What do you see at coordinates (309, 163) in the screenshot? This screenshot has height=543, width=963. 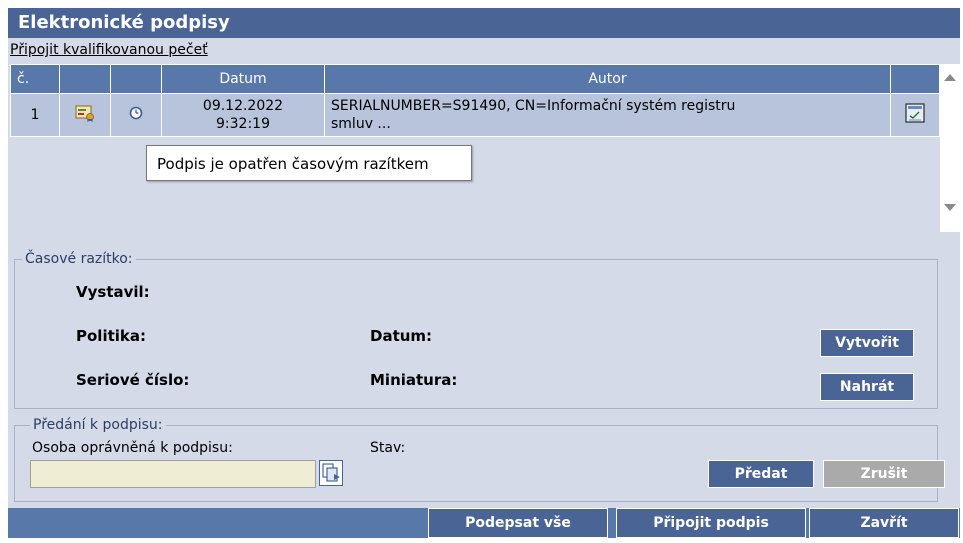 I see `timestamp-tooltip: Podpis je opatřen časovým razítkem` at bounding box center [309, 163].